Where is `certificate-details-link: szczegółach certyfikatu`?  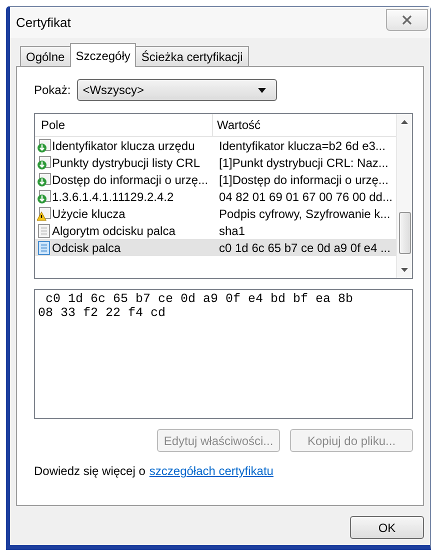
certificate-details-link: szczegółach certyfikatu is located at coordinates (211, 471).